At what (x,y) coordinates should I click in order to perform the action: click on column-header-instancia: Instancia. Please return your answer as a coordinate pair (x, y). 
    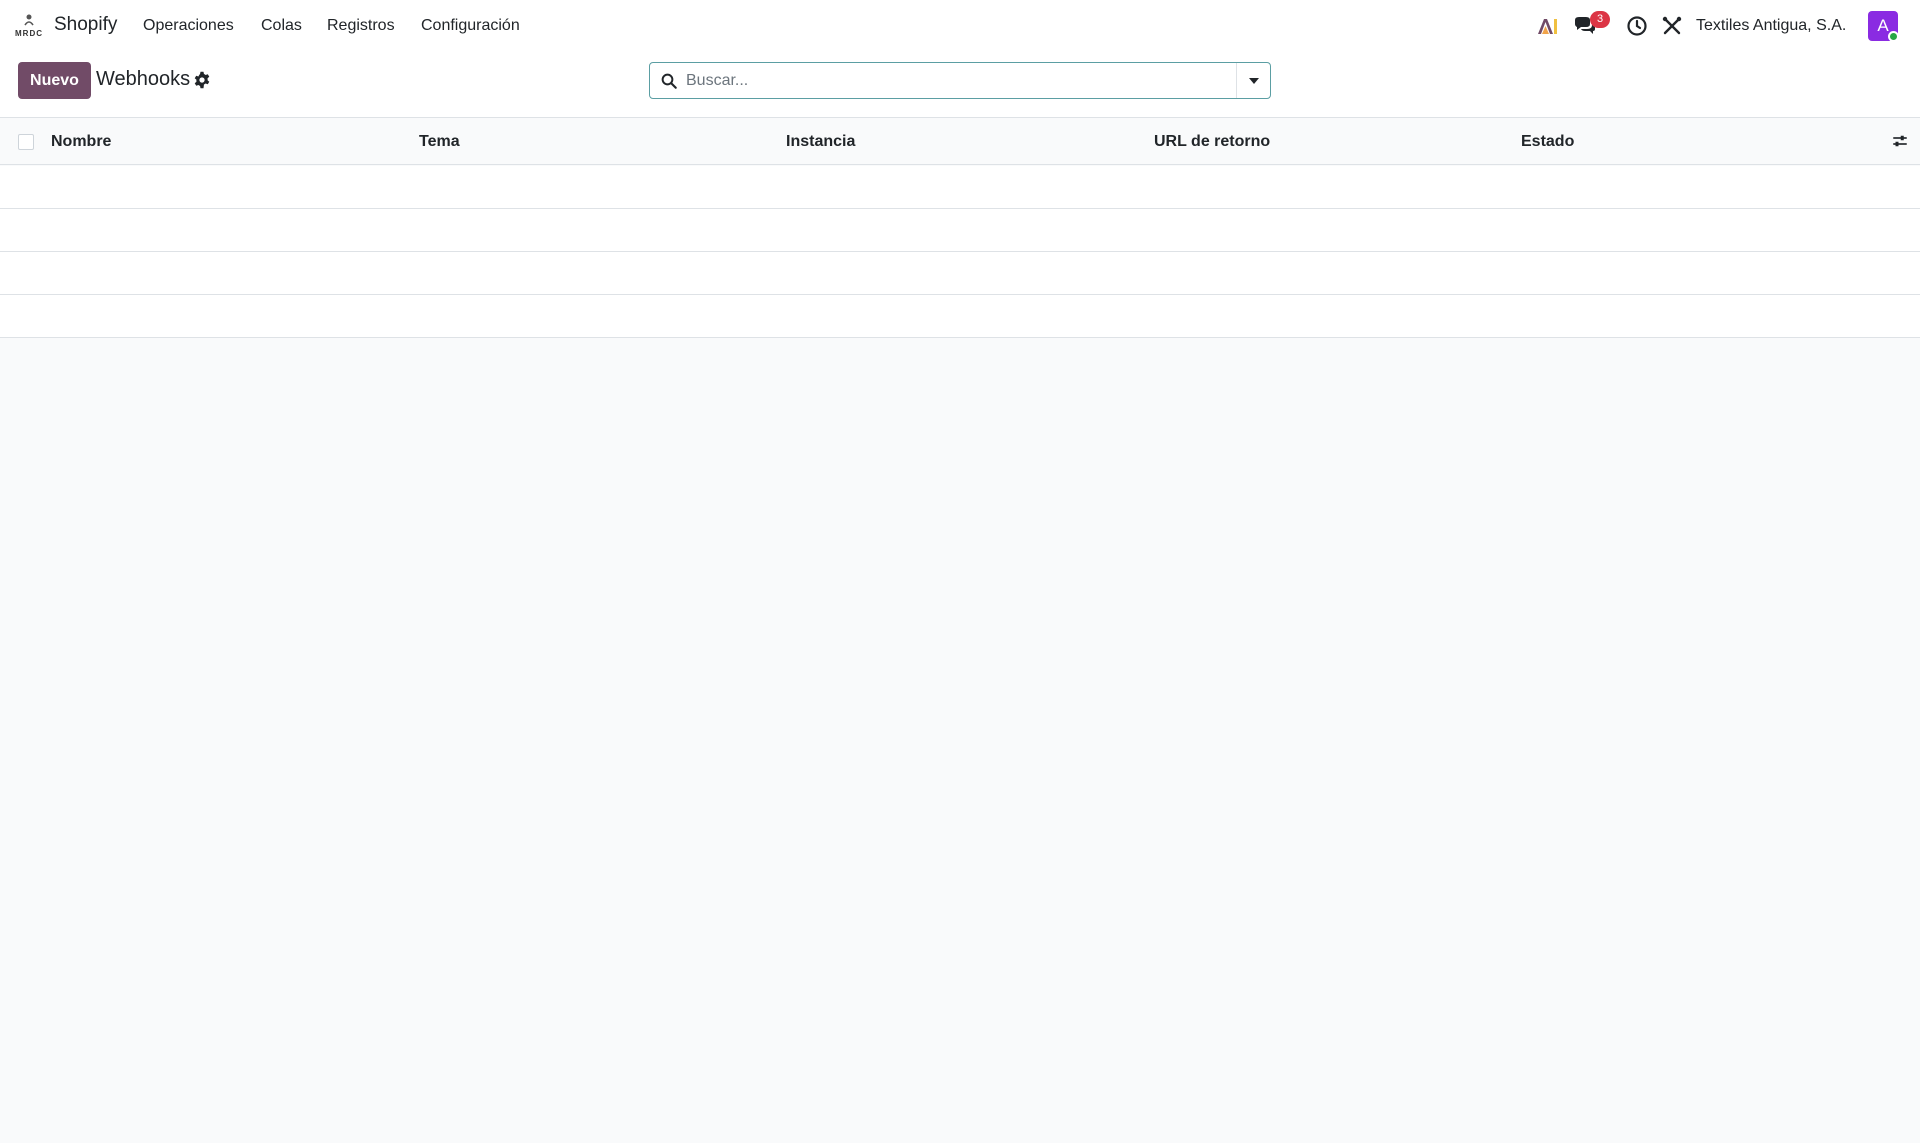
    Looking at the image, I should click on (820, 142).